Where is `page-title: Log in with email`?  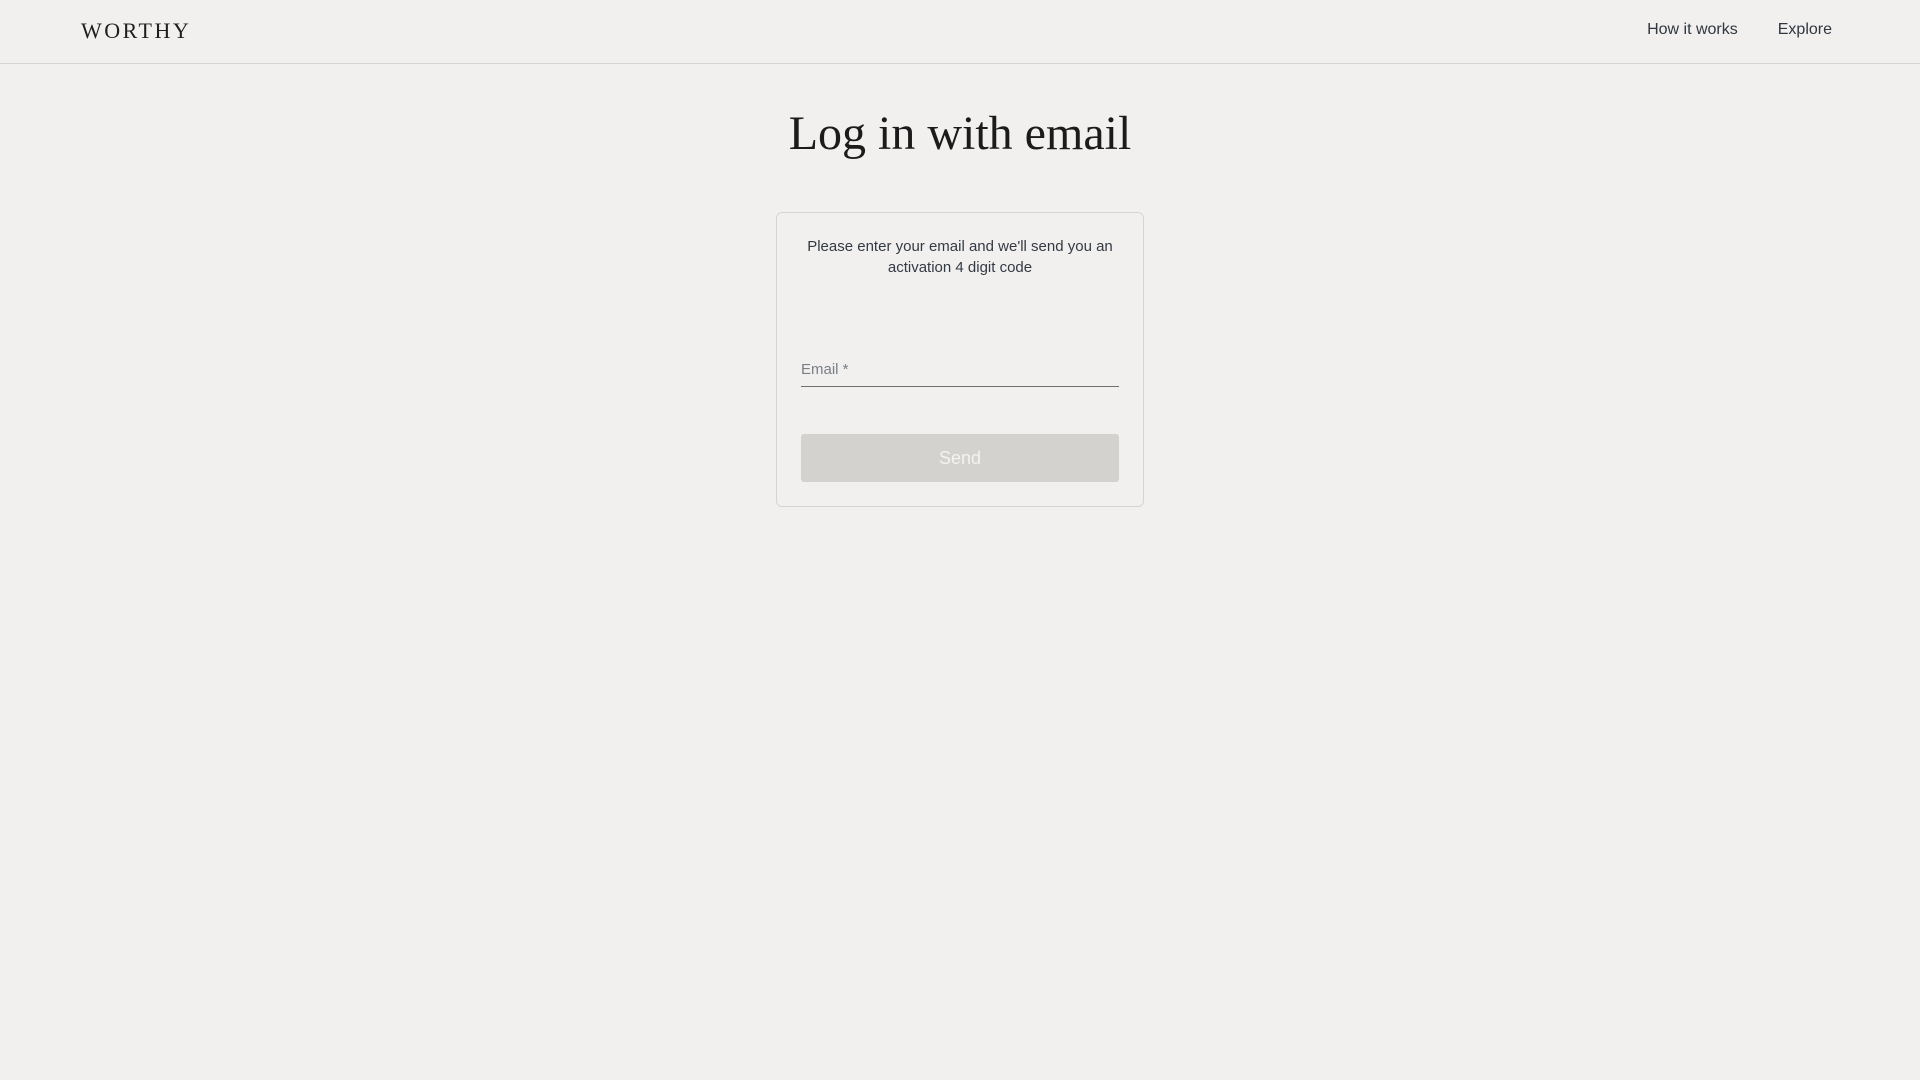
page-title: Log in with email is located at coordinates (960, 133).